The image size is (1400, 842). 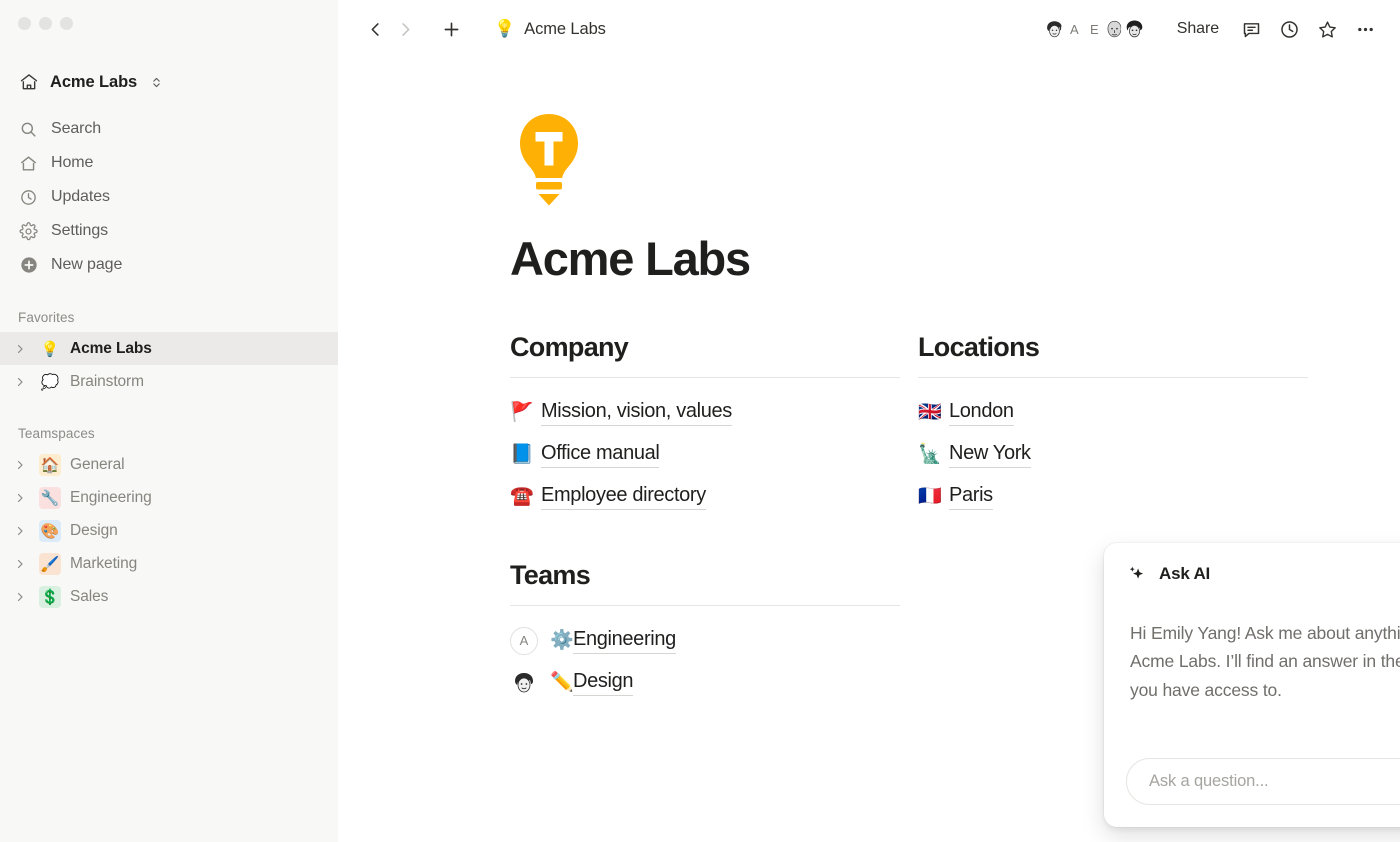 I want to click on avatar-group: A E, so click(x=1094, y=29).